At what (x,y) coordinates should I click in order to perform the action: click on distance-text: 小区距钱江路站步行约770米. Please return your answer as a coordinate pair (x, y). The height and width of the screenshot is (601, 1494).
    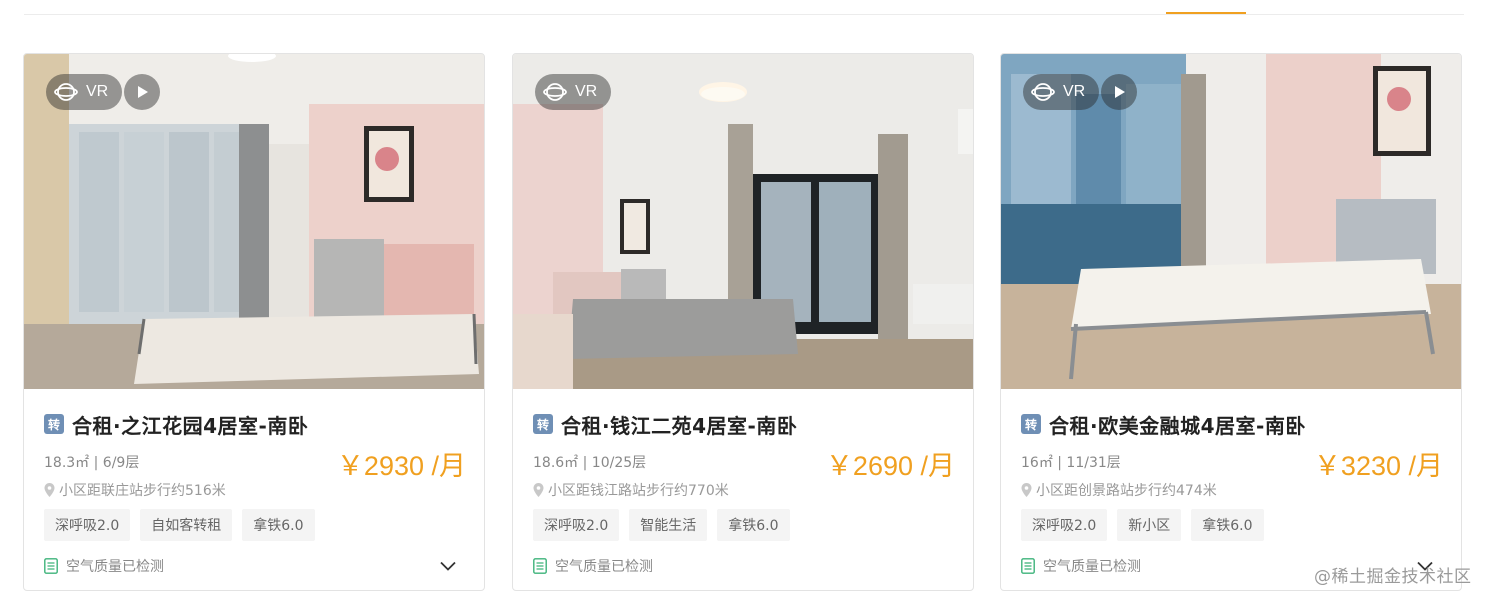
    Looking at the image, I should click on (638, 491).